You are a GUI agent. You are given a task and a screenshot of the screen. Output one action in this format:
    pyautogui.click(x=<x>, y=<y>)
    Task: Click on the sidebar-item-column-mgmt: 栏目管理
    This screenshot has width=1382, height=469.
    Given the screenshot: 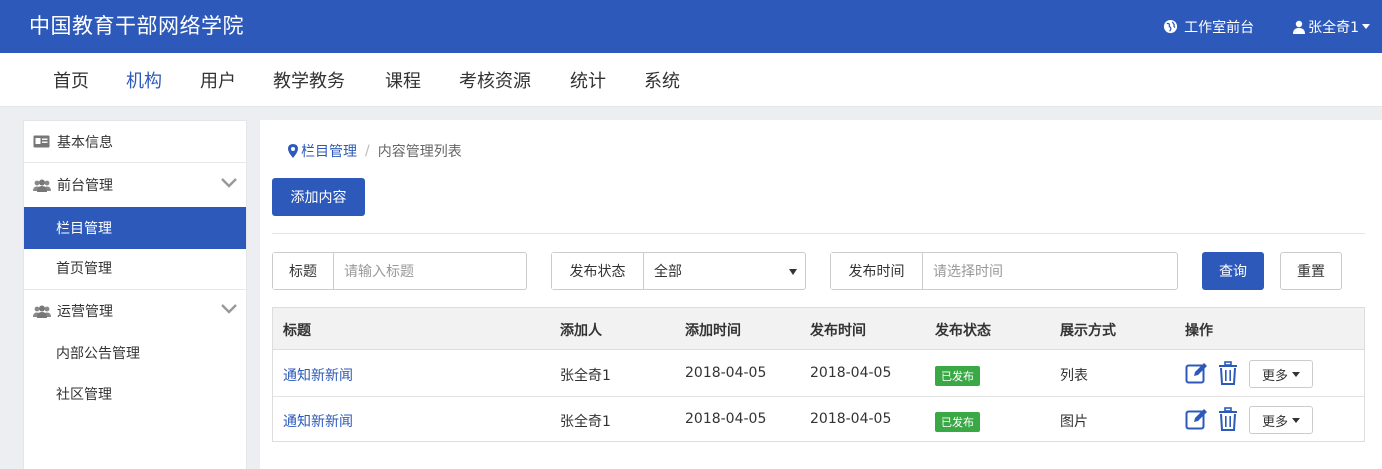 What is the action you would take?
    pyautogui.click(x=135, y=228)
    